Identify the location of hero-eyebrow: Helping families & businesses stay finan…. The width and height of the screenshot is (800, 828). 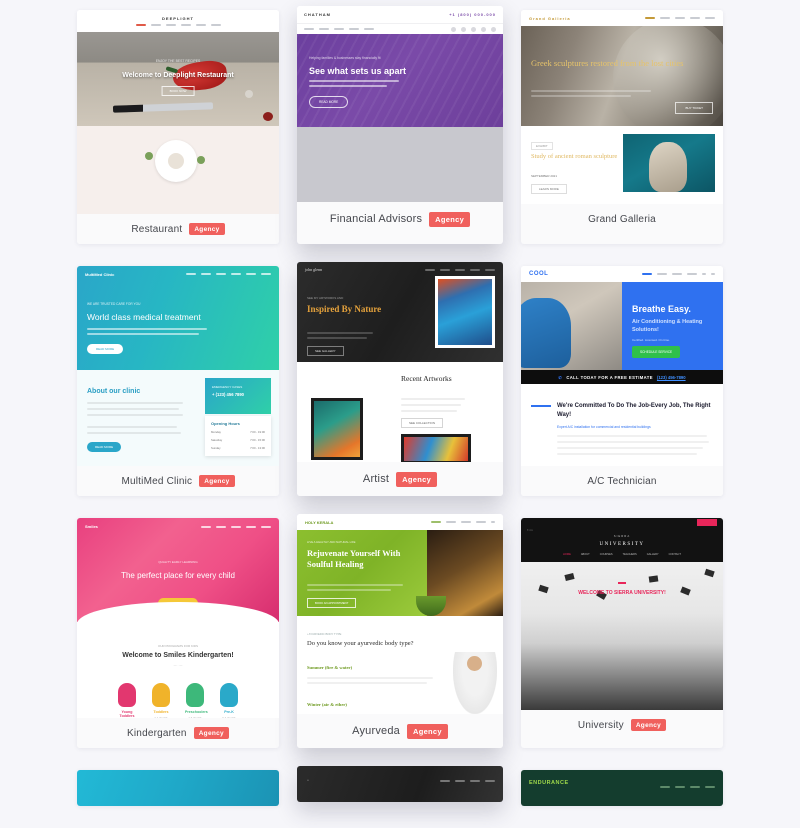
(345, 58).